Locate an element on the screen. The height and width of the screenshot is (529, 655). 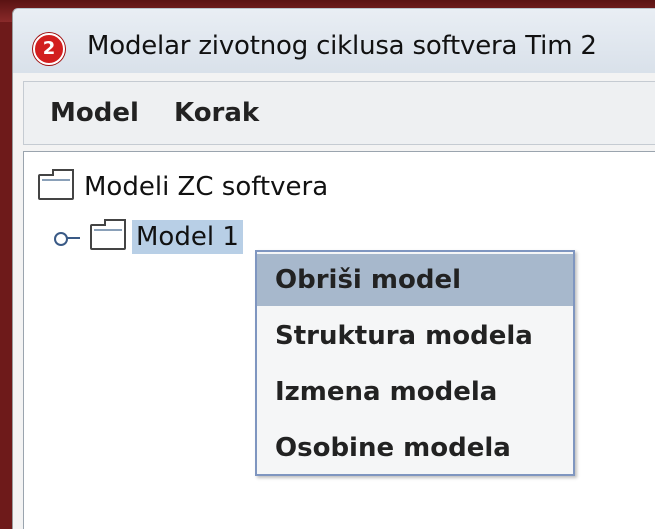
tree-root-node: Modeli ZC softvera is located at coordinates (183, 185).